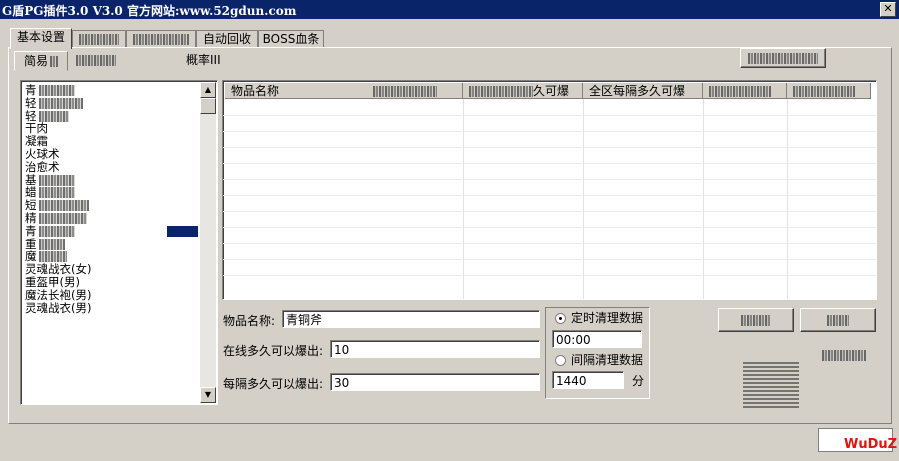 This screenshot has width=899, height=461. Describe the element at coordinates (36, 141) in the screenshot. I see `list-item: 凝霜` at that location.